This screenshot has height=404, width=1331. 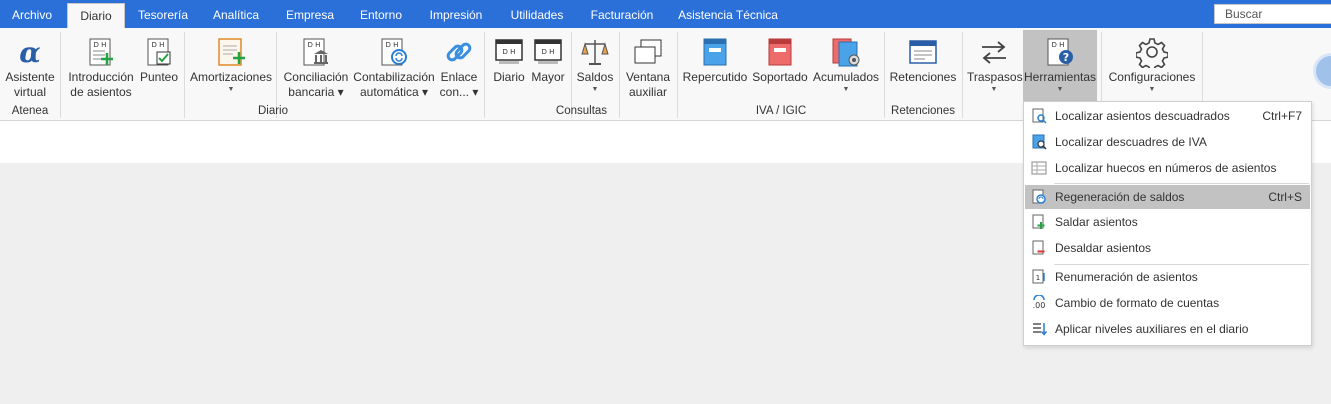 I want to click on menu-item-saldar-asientos: Saldar asientos, so click(x=1167, y=222).